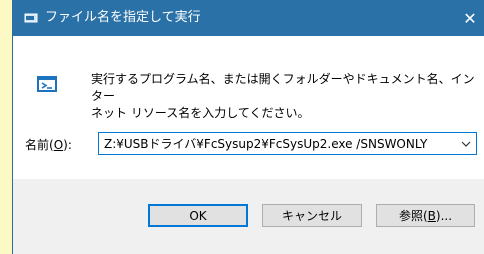  What do you see at coordinates (248, 18) in the screenshot?
I see `title-bar: ファイル名を指定して実行 ✕` at bounding box center [248, 18].